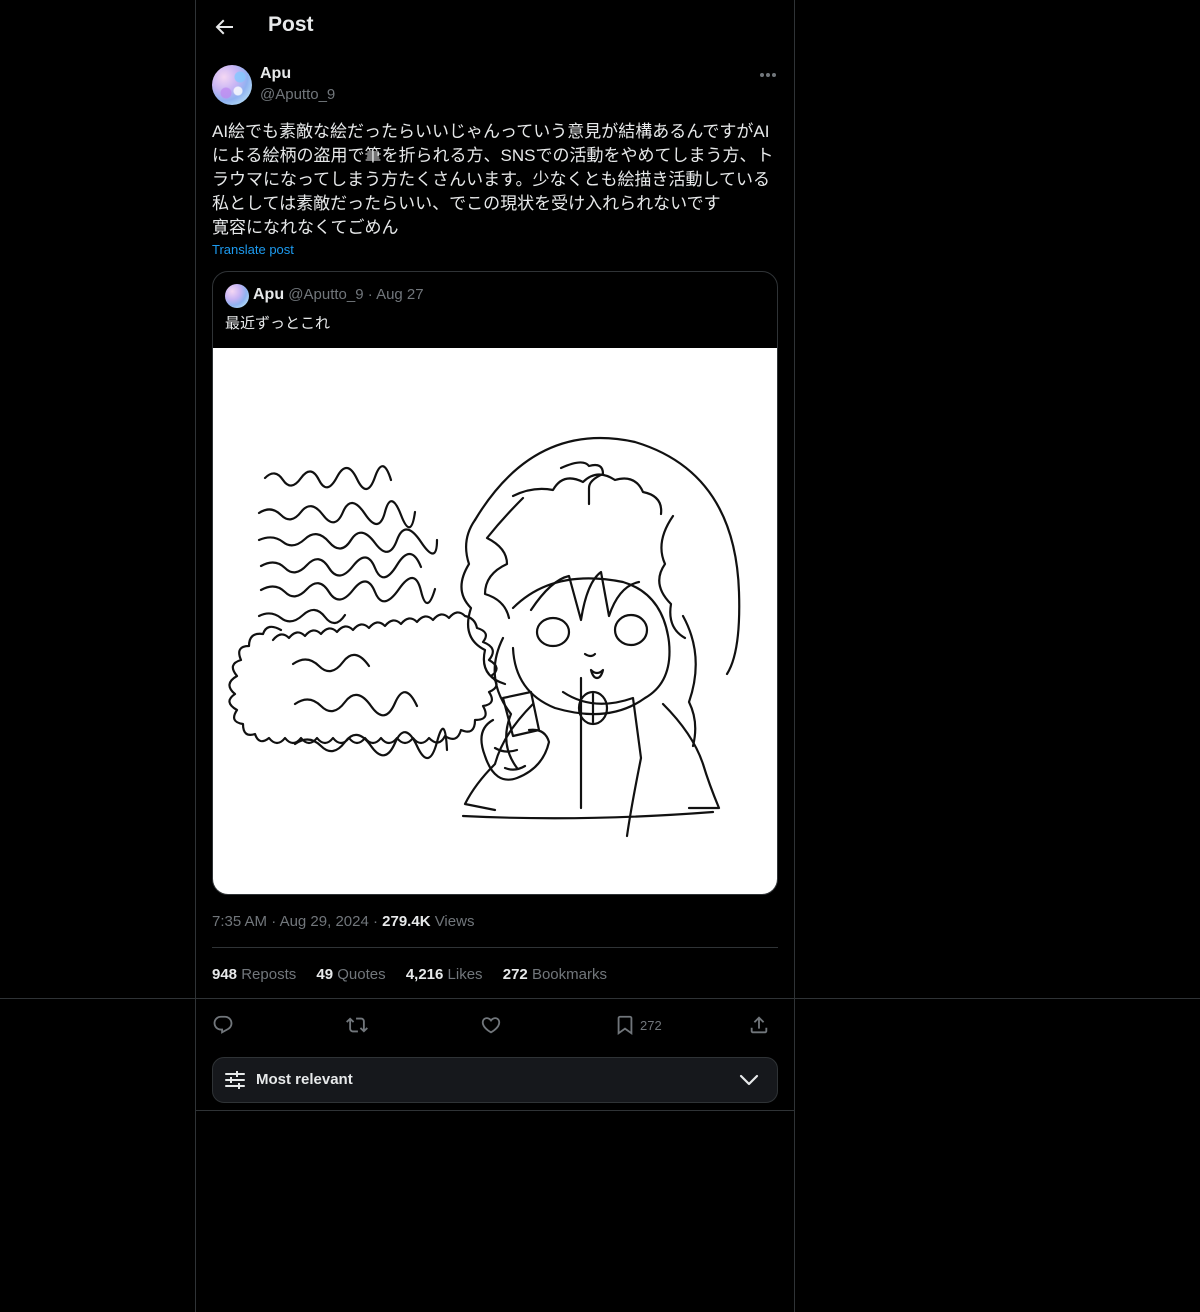 Image resolution: width=1200 pixels, height=1312 pixels. What do you see at coordinates (232, 85) in the screenshot?
I see `author-avatar` at bounding box center [232, 85].